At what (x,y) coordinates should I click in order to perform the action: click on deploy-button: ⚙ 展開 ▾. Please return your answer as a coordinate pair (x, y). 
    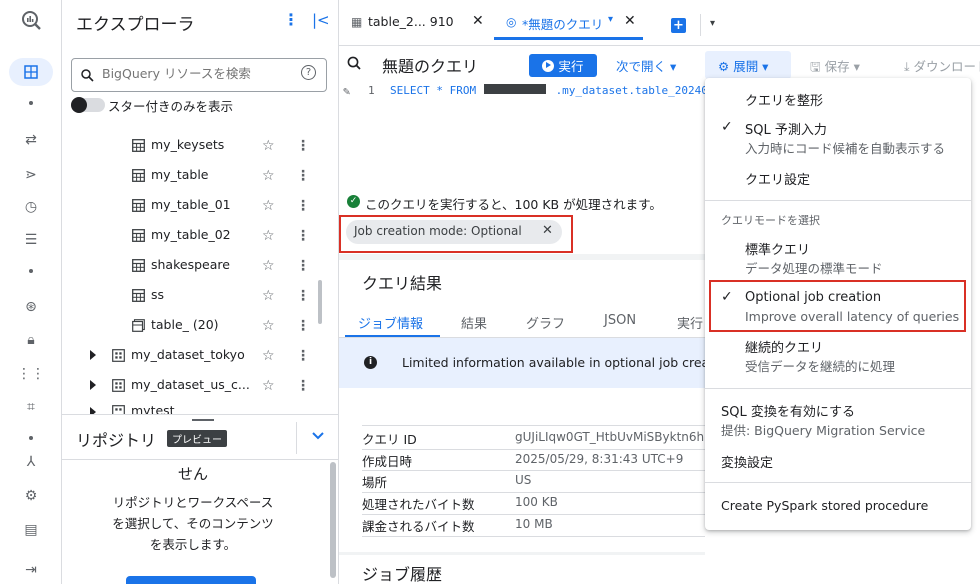
    Looking at the image, I should click on (743, 65).